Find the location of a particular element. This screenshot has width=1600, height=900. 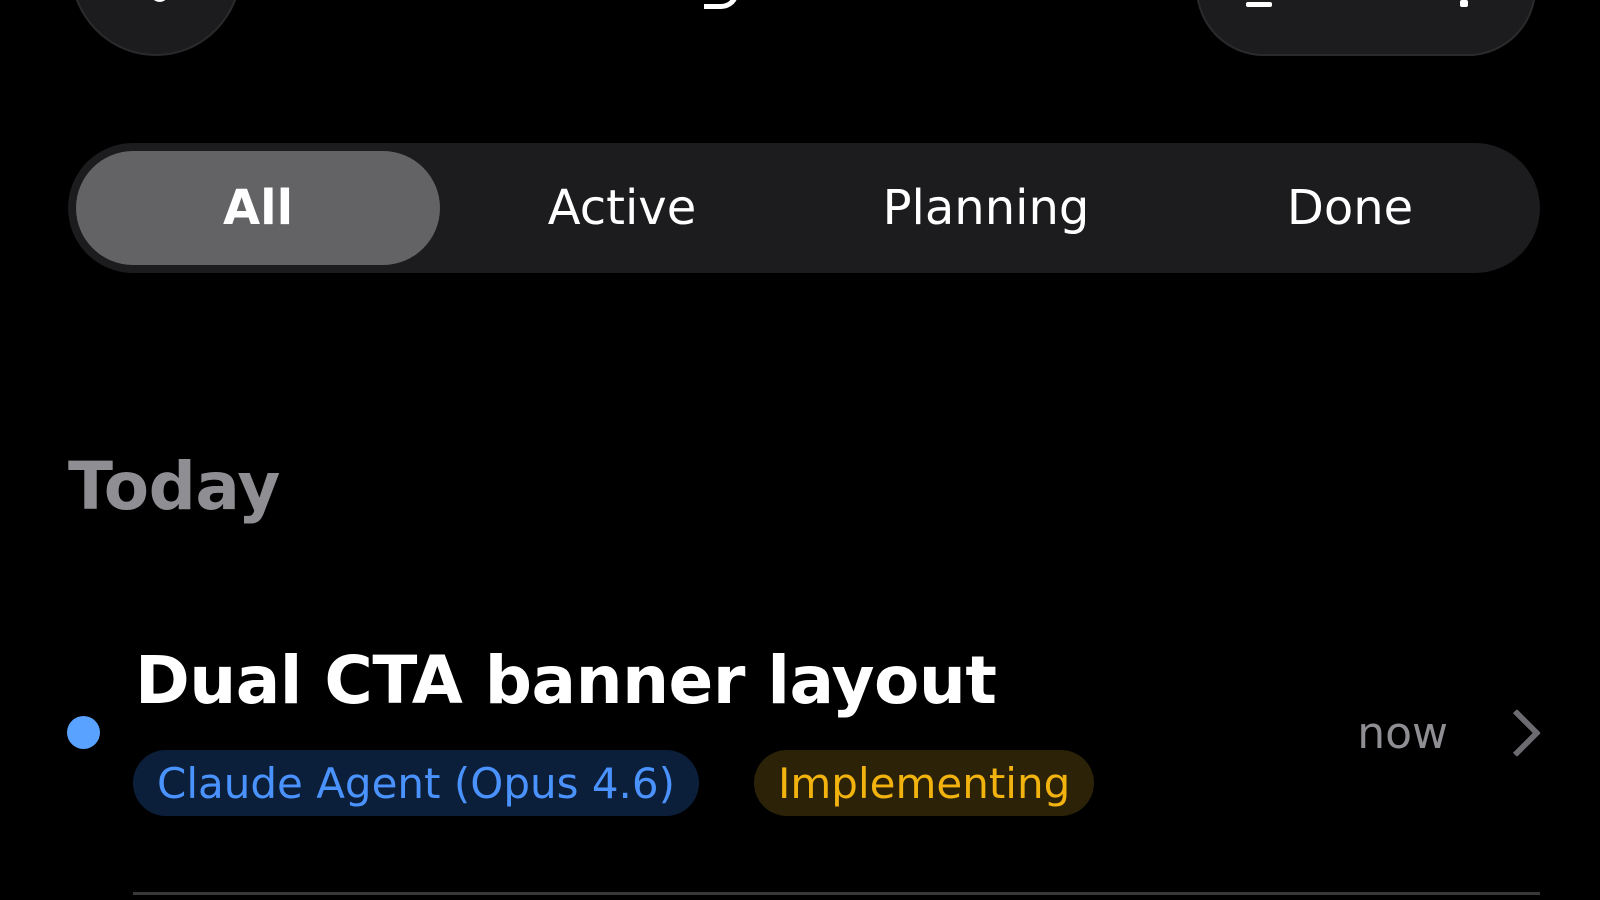

agent-badge: Claude Agent (Opus 4.6) is located at coordinates (416, 783).